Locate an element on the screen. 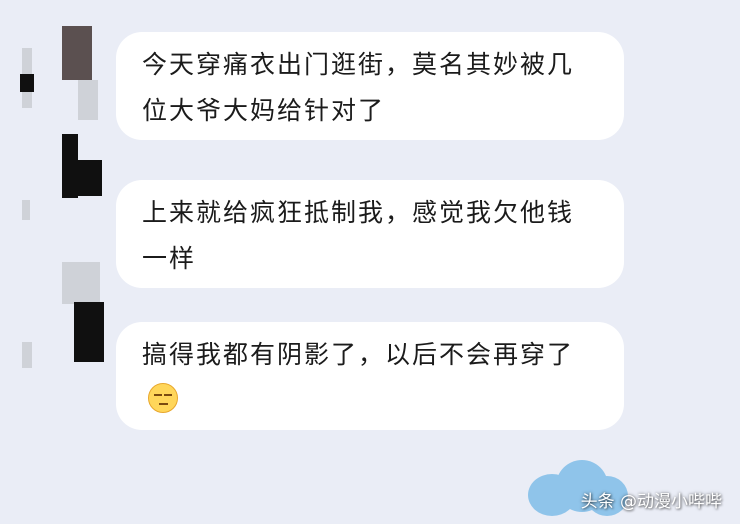 The image size is (740, 524). unamused-face-icon is located at coordinates (163, 398).